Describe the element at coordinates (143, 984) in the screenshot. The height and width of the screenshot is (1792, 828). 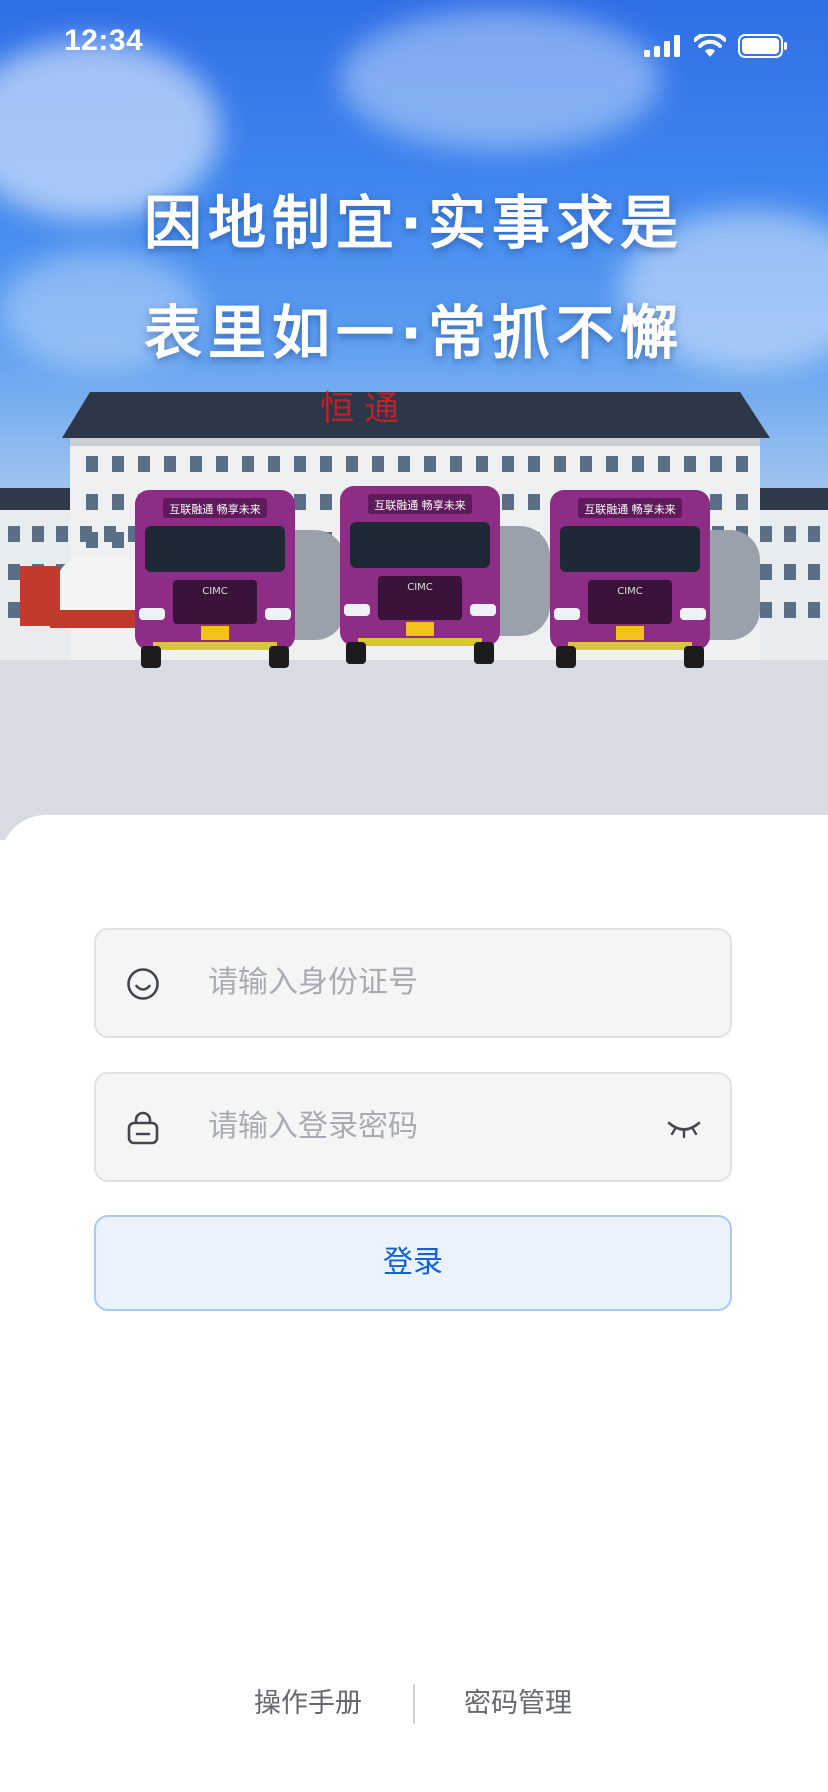
I see `smiley-icon` at that location.